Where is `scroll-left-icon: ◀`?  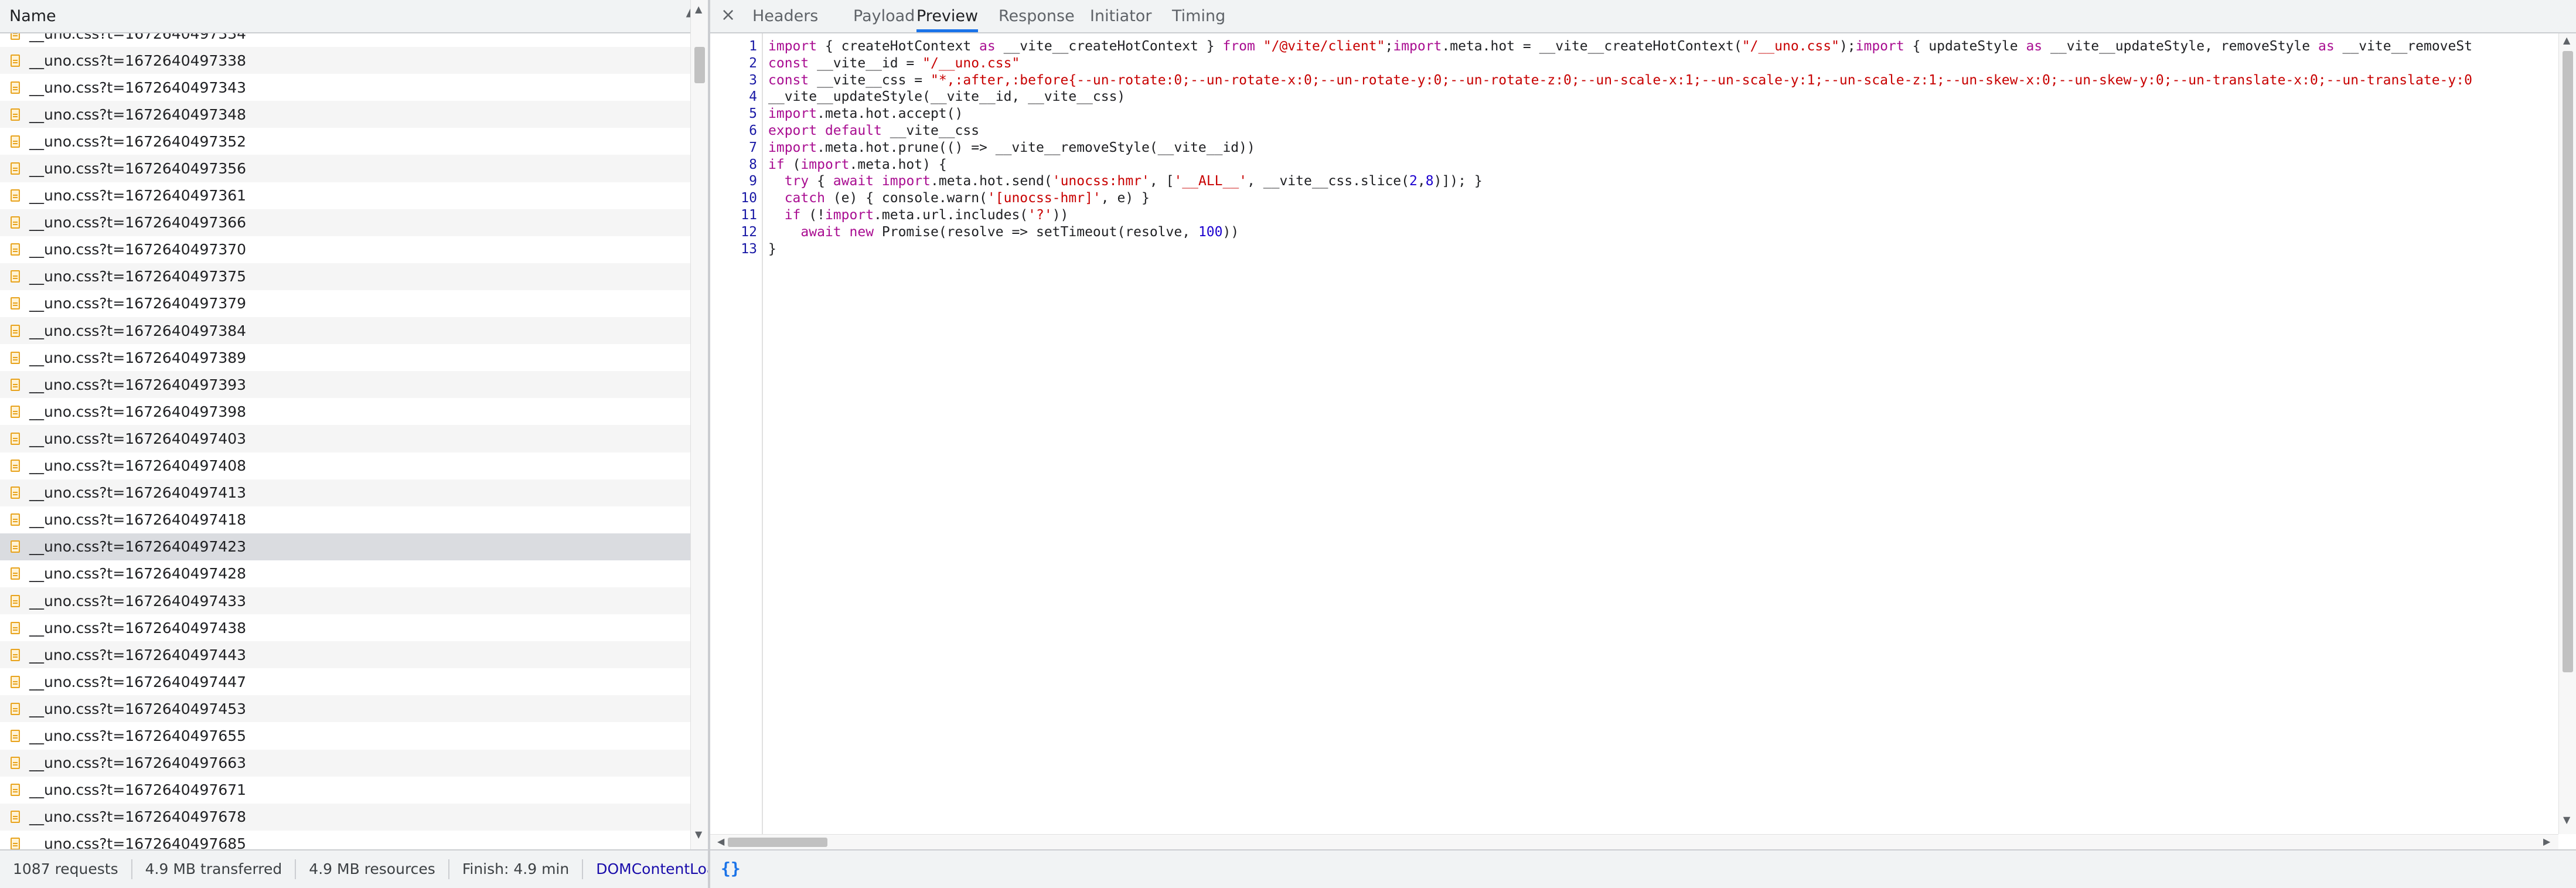 scroll-left-icon: ◀ is located at coordinates (720, 841).